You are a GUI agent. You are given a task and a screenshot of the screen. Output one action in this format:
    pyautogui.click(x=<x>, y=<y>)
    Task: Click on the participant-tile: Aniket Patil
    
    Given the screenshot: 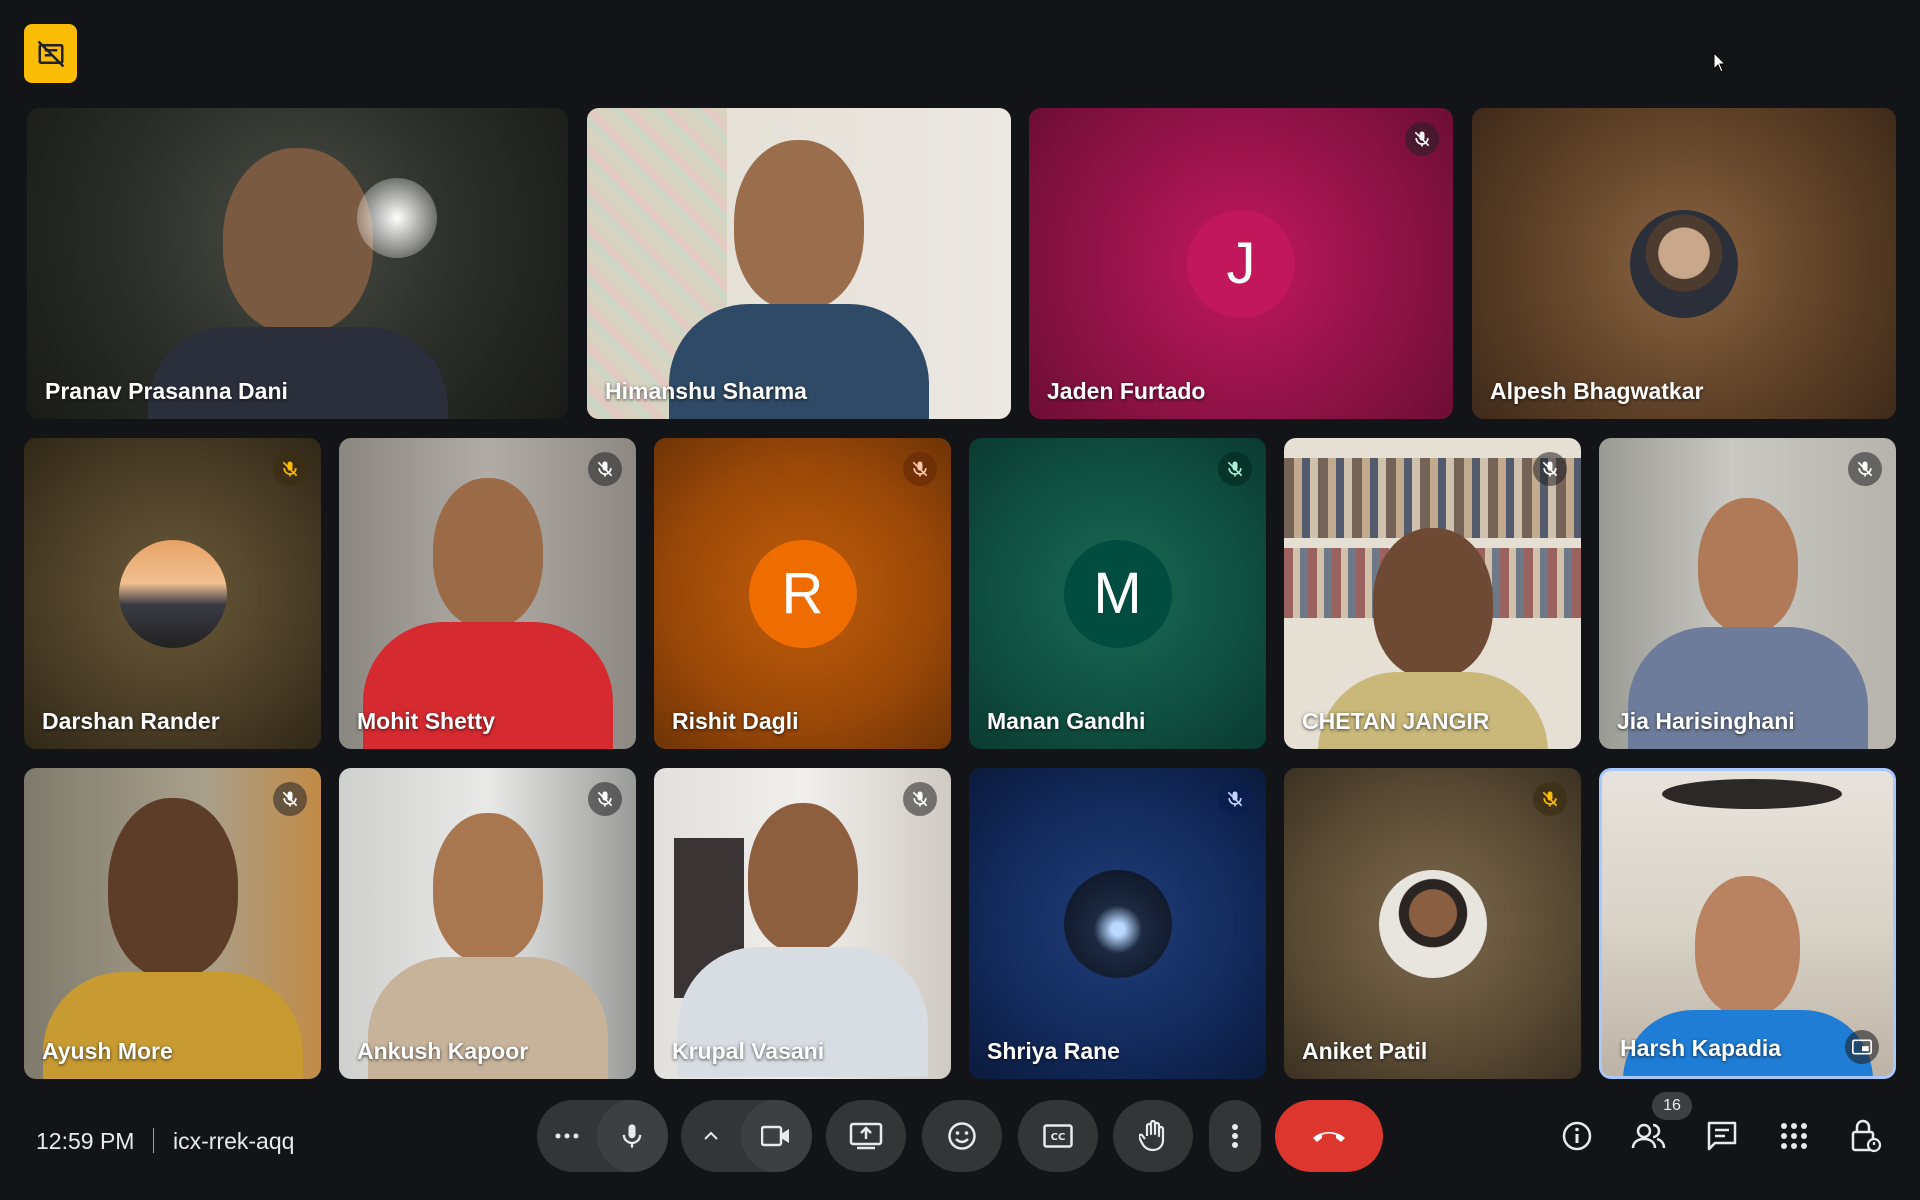 What is the action you would take?
    pyautogui.click(x=1432, y=923)
    